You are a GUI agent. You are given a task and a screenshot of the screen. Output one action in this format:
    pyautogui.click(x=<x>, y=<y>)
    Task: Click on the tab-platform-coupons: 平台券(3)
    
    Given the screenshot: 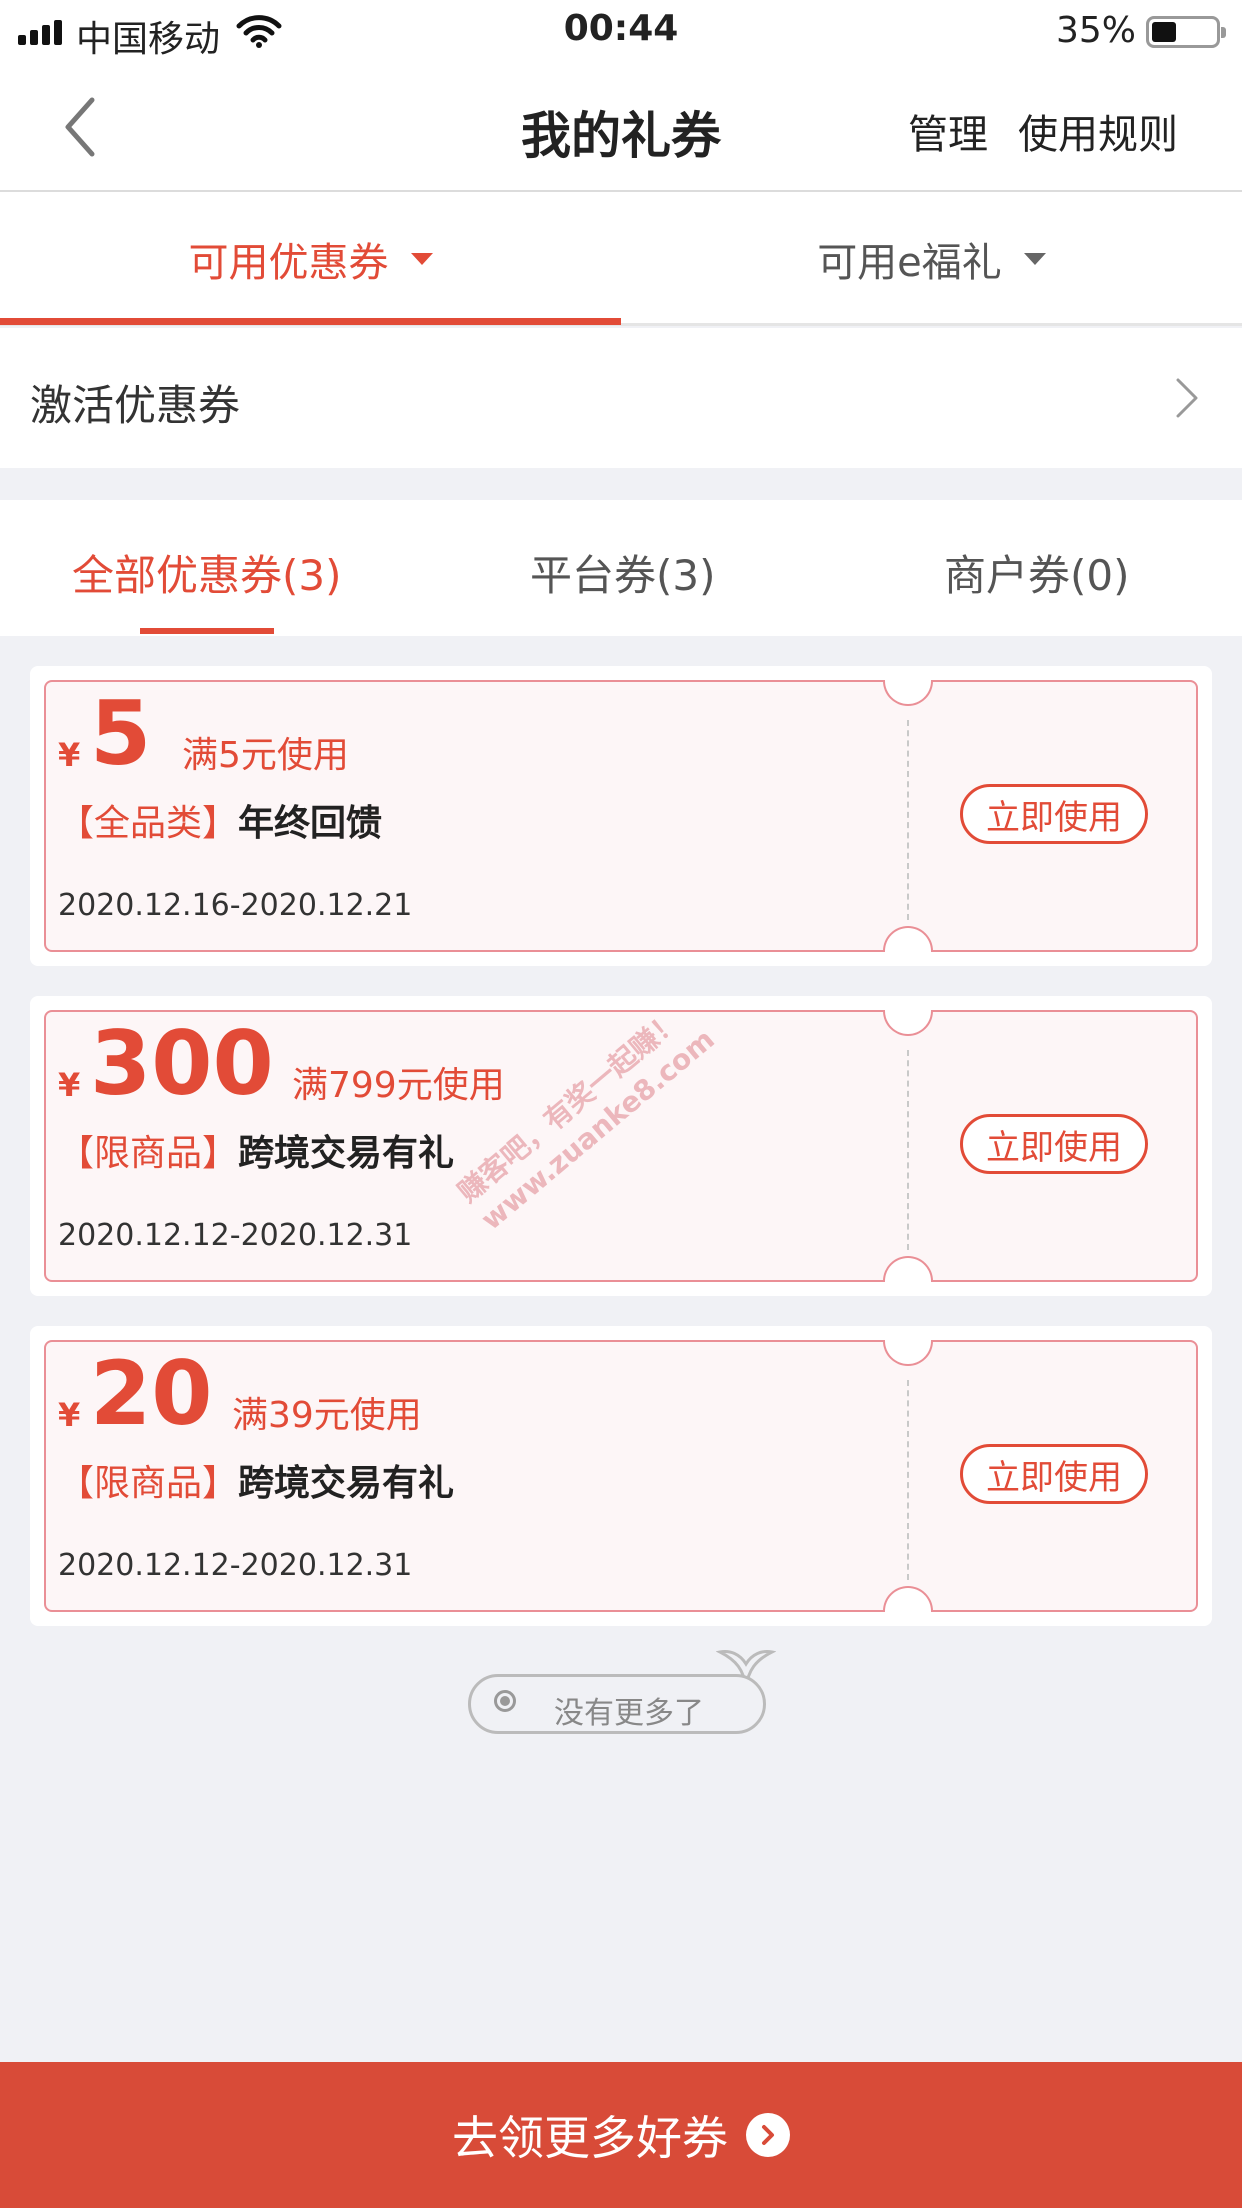 What is the action you would take?
    pyautogui.click(x=623, y=572)
    